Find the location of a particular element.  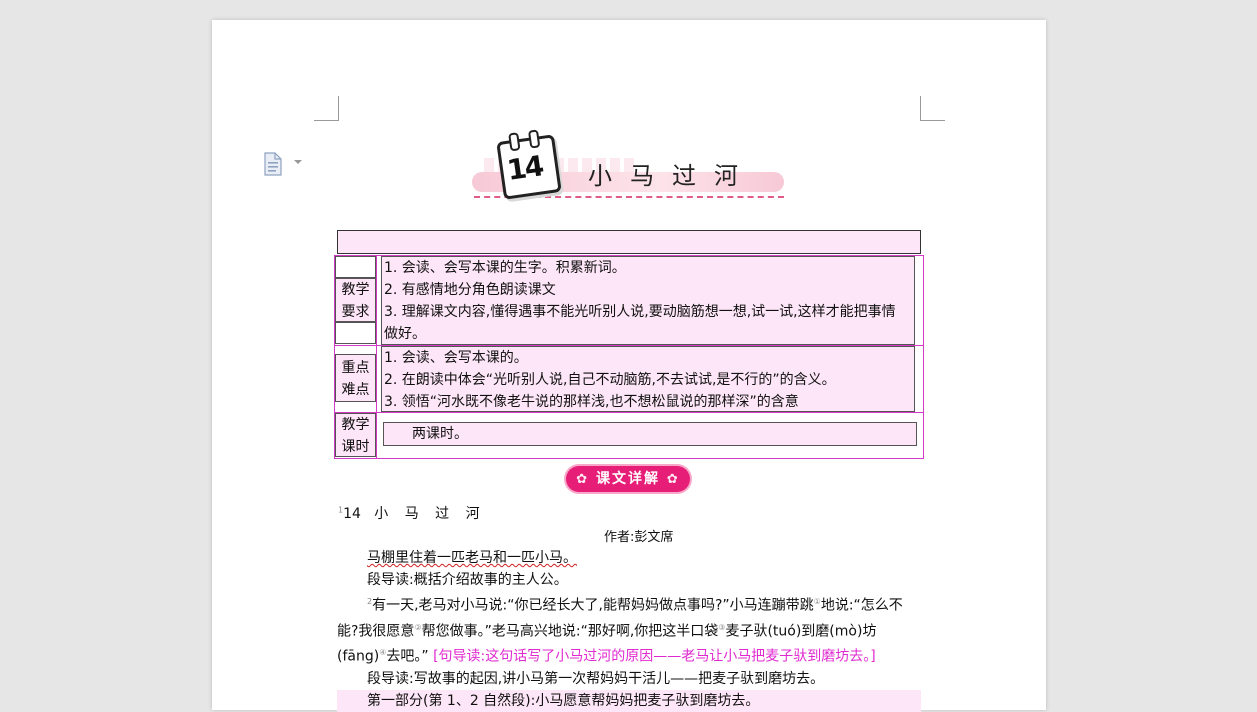

table-line: 1. 会读、会写本课的。 is located at coordinates (456, 358).